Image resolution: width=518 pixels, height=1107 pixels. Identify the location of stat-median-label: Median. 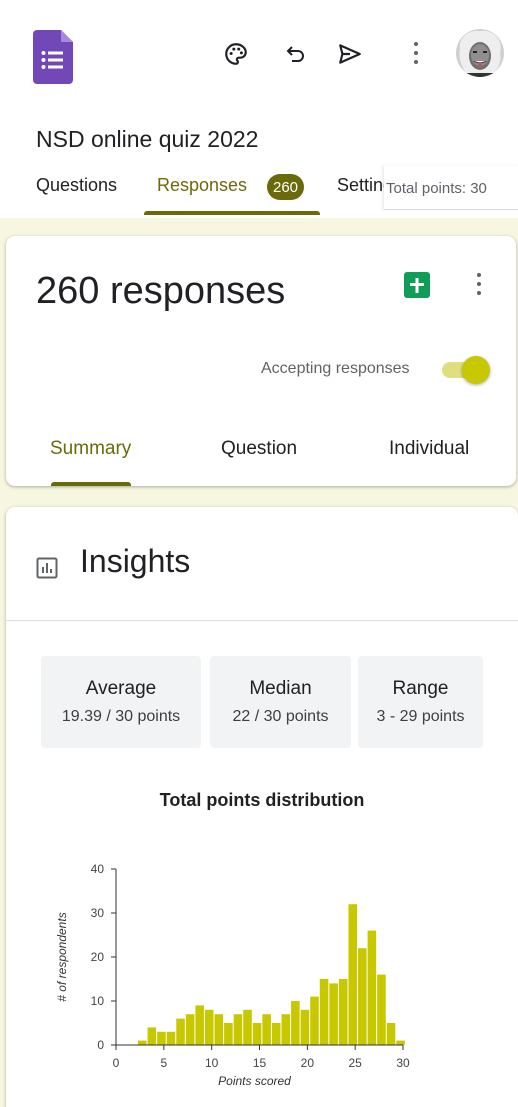
(280, 688).